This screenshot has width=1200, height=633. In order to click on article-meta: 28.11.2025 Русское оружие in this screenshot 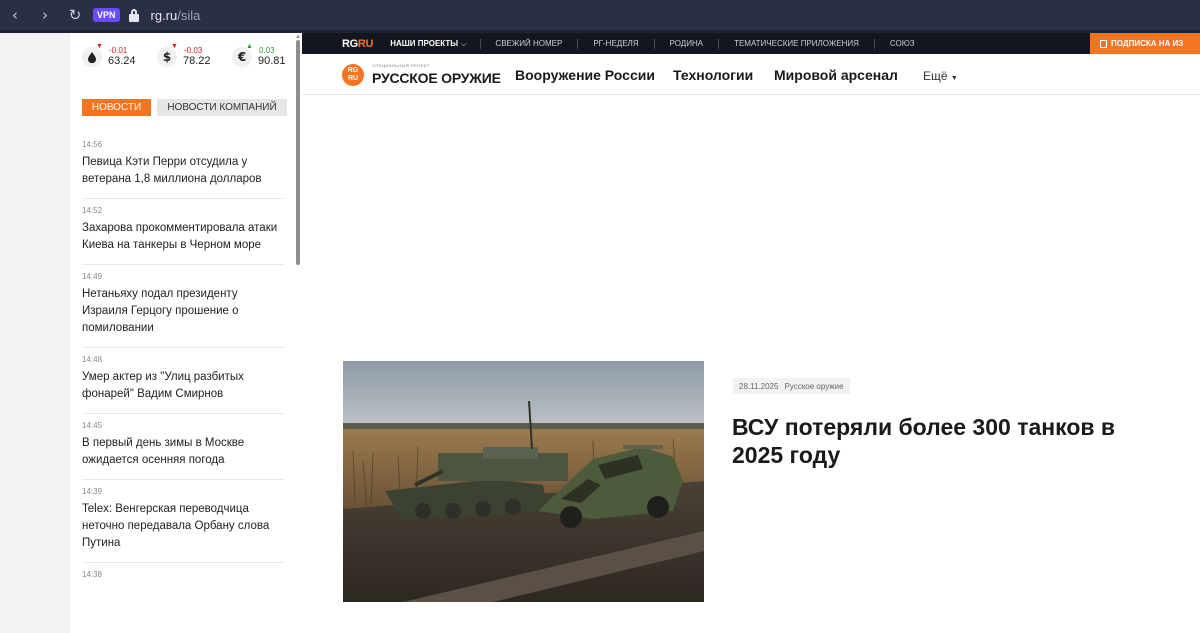, I will do `click(791, 386)`.